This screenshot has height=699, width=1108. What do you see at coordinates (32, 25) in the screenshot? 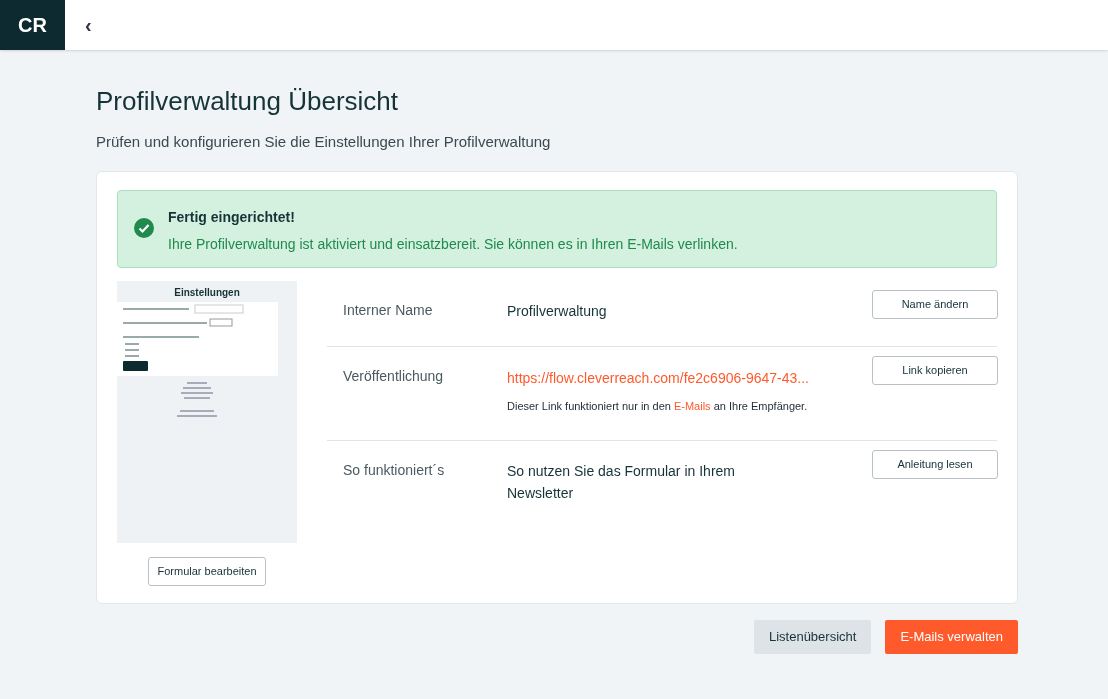
I see `logo: CR` at bounding box center [32, 25].